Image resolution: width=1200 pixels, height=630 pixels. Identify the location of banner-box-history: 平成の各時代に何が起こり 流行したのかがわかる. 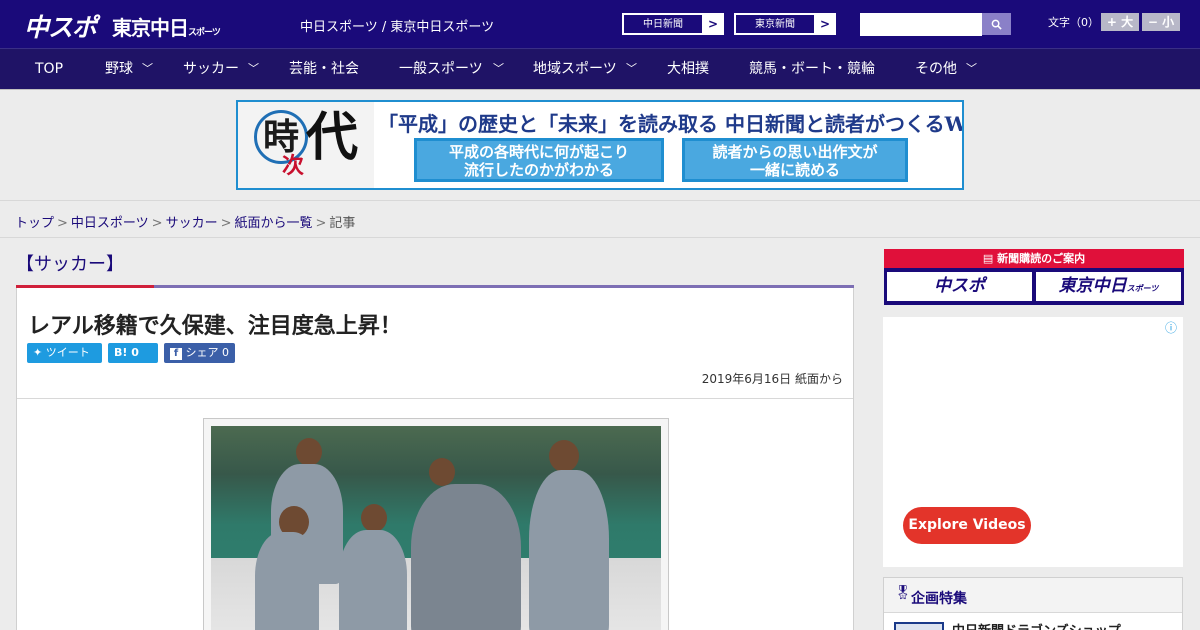
(539, 160).